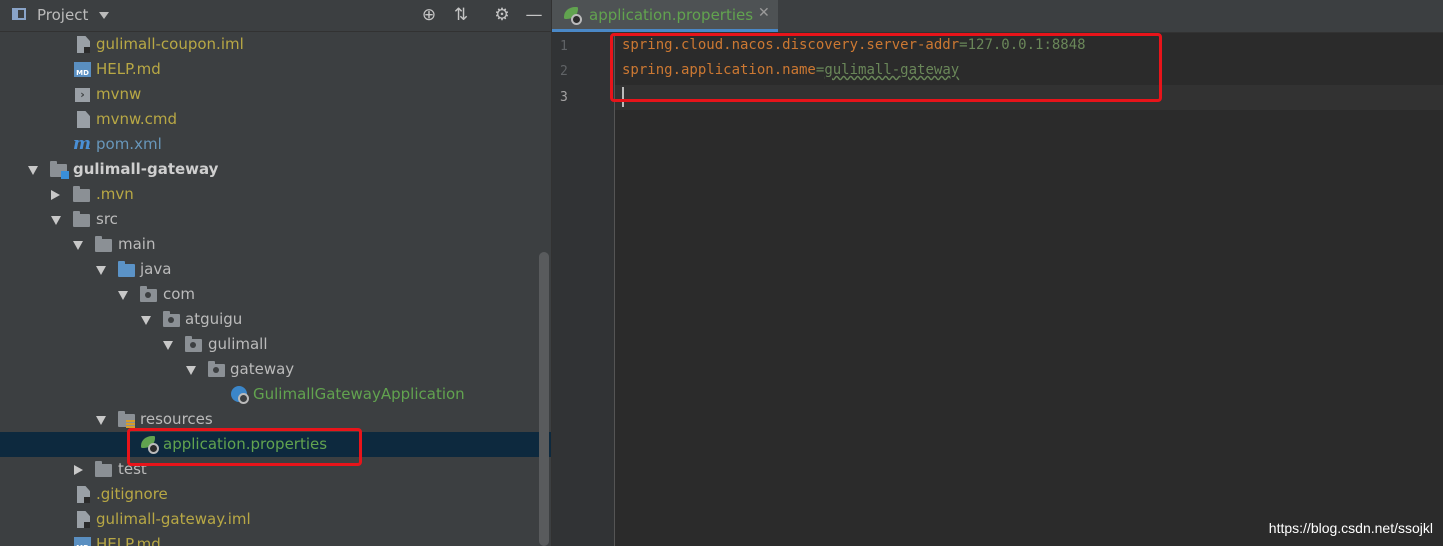  Describe the element at coordinates (534, 15) in the screenshot. I see `hide-panel-icon: —` at that location.